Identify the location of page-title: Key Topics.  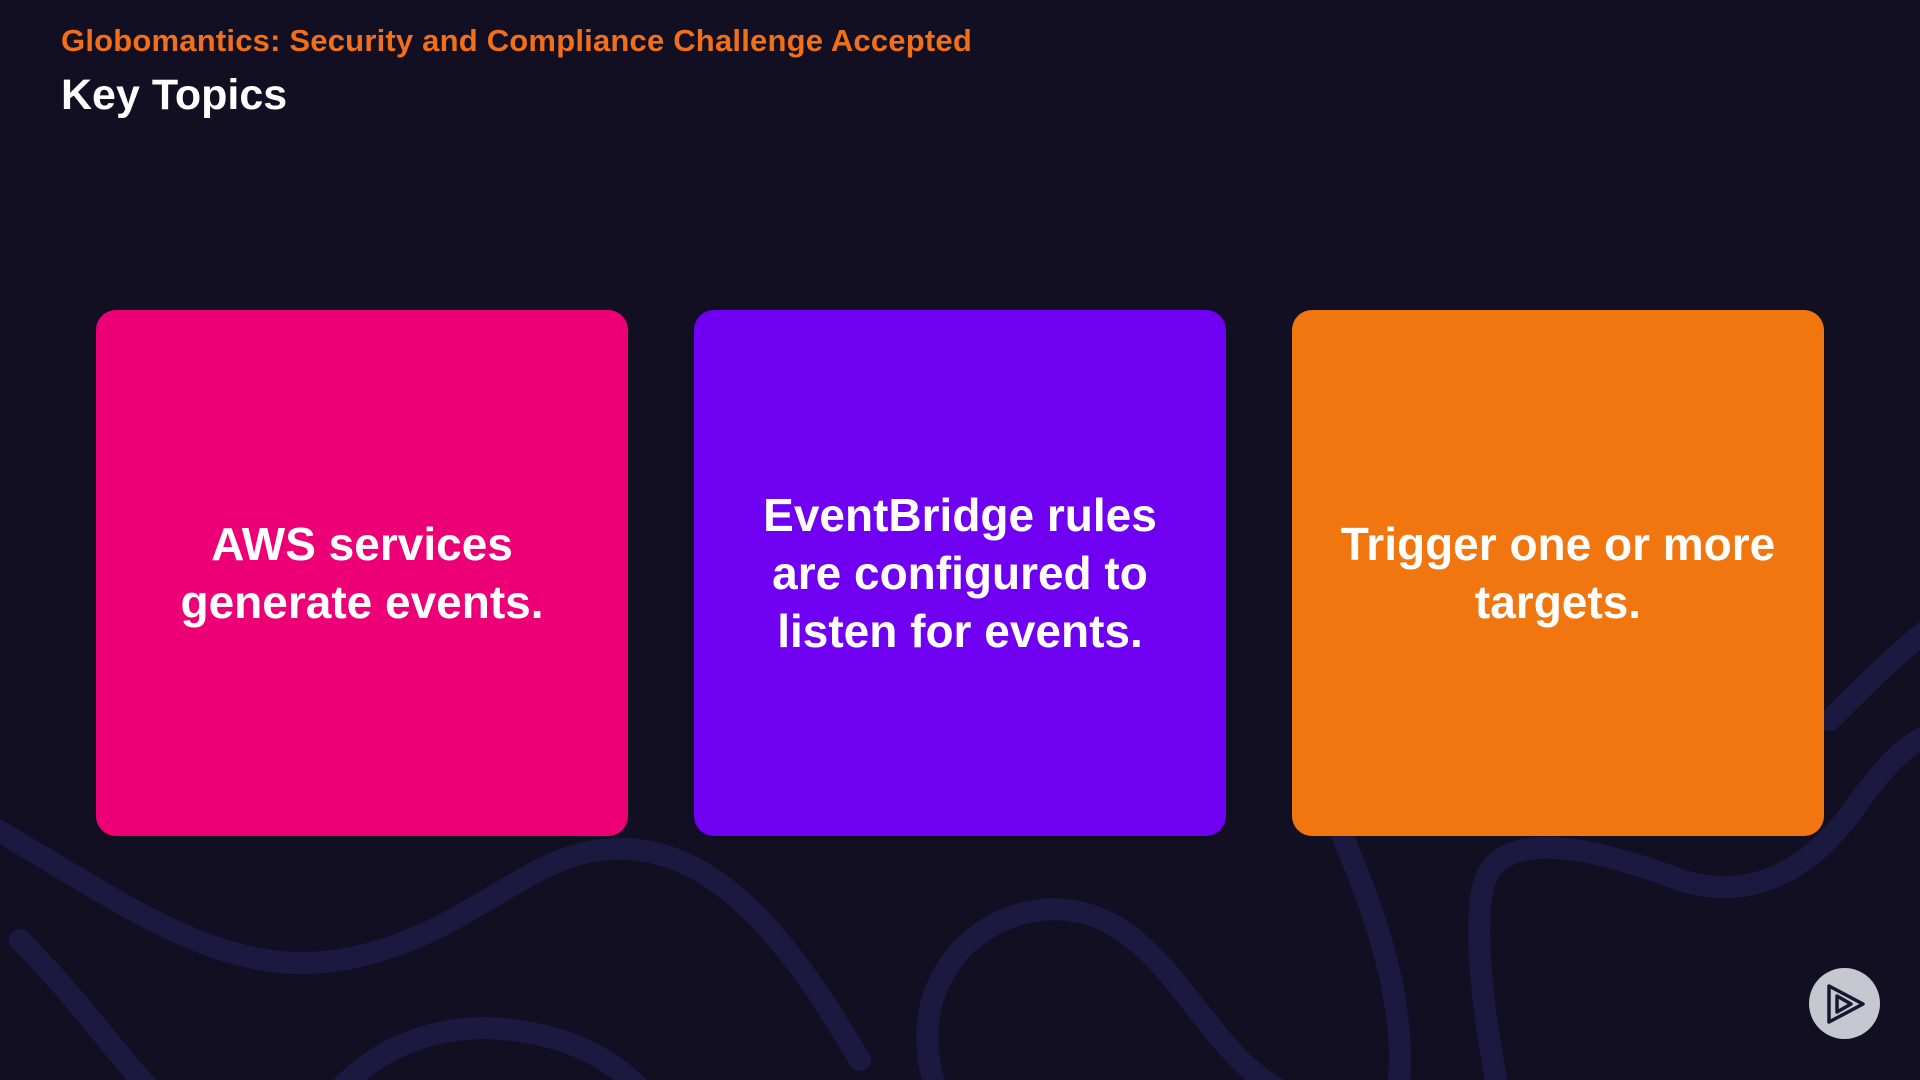
(174, 95).